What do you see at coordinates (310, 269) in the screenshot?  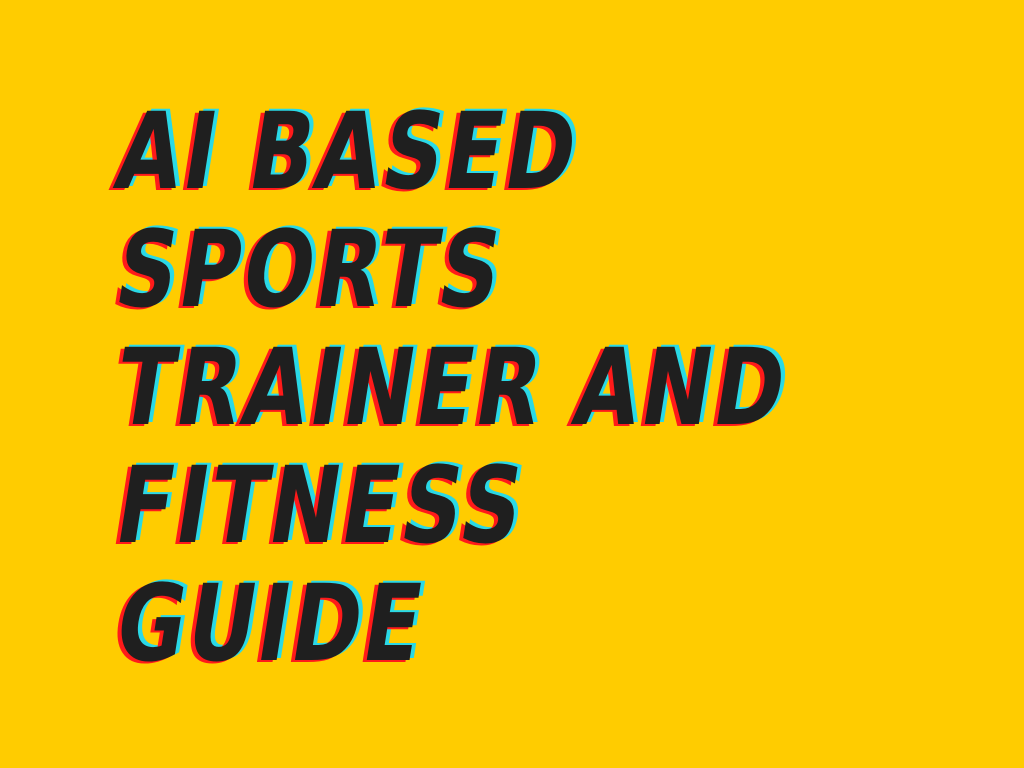 I see `title-line-2: SPORTS` at bounding box center [310, 269].